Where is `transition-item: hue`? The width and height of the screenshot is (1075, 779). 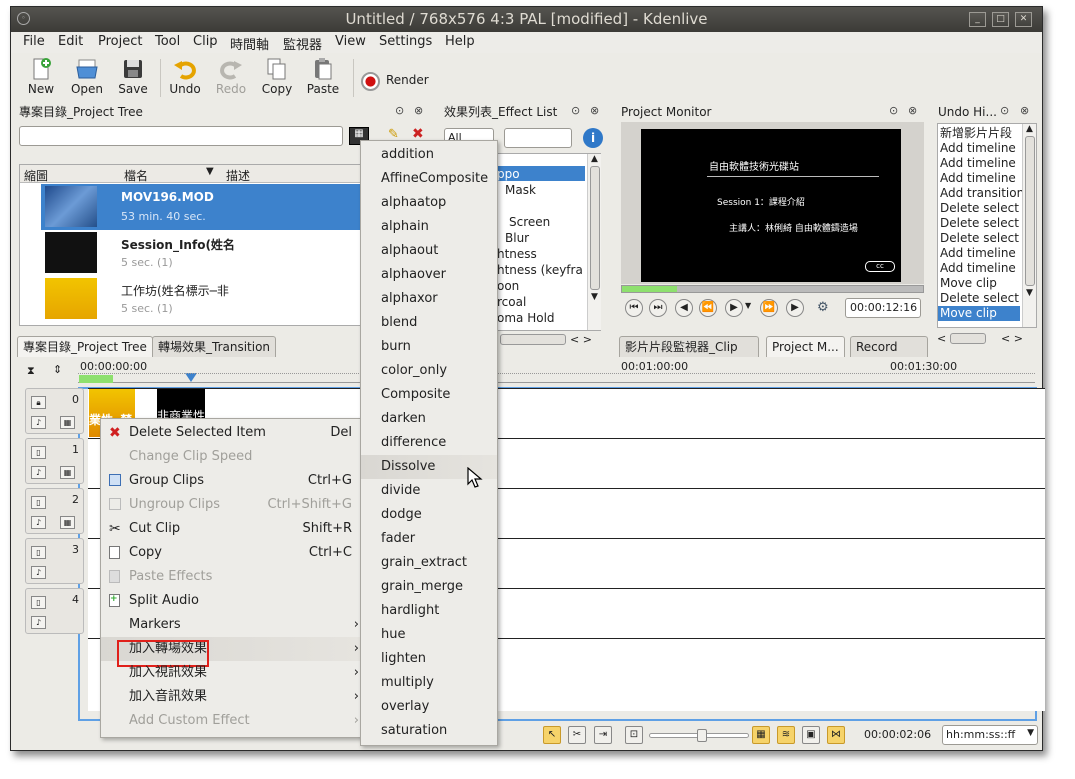
transition-item: hue is located at coordinates (429, 635).